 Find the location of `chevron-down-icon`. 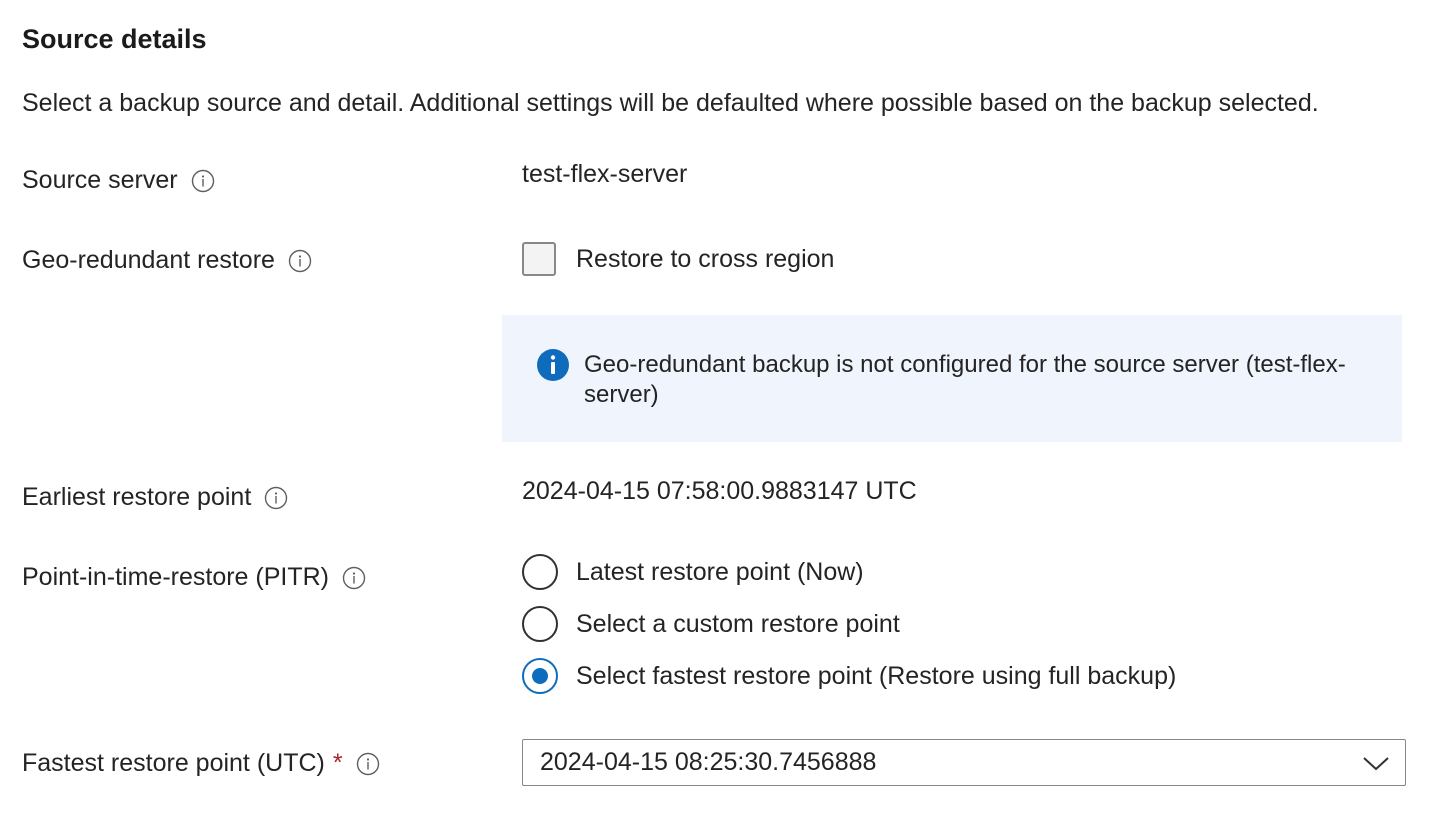

chevron-down-icon is located at coordinates (1376, 763).